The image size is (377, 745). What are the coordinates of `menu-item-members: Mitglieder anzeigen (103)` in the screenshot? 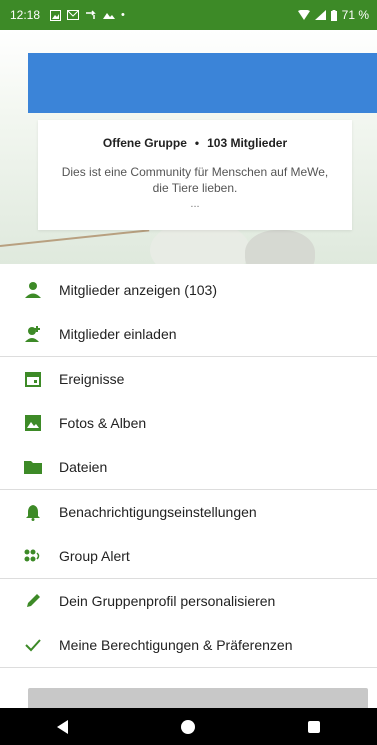 It's located at (188, 290).